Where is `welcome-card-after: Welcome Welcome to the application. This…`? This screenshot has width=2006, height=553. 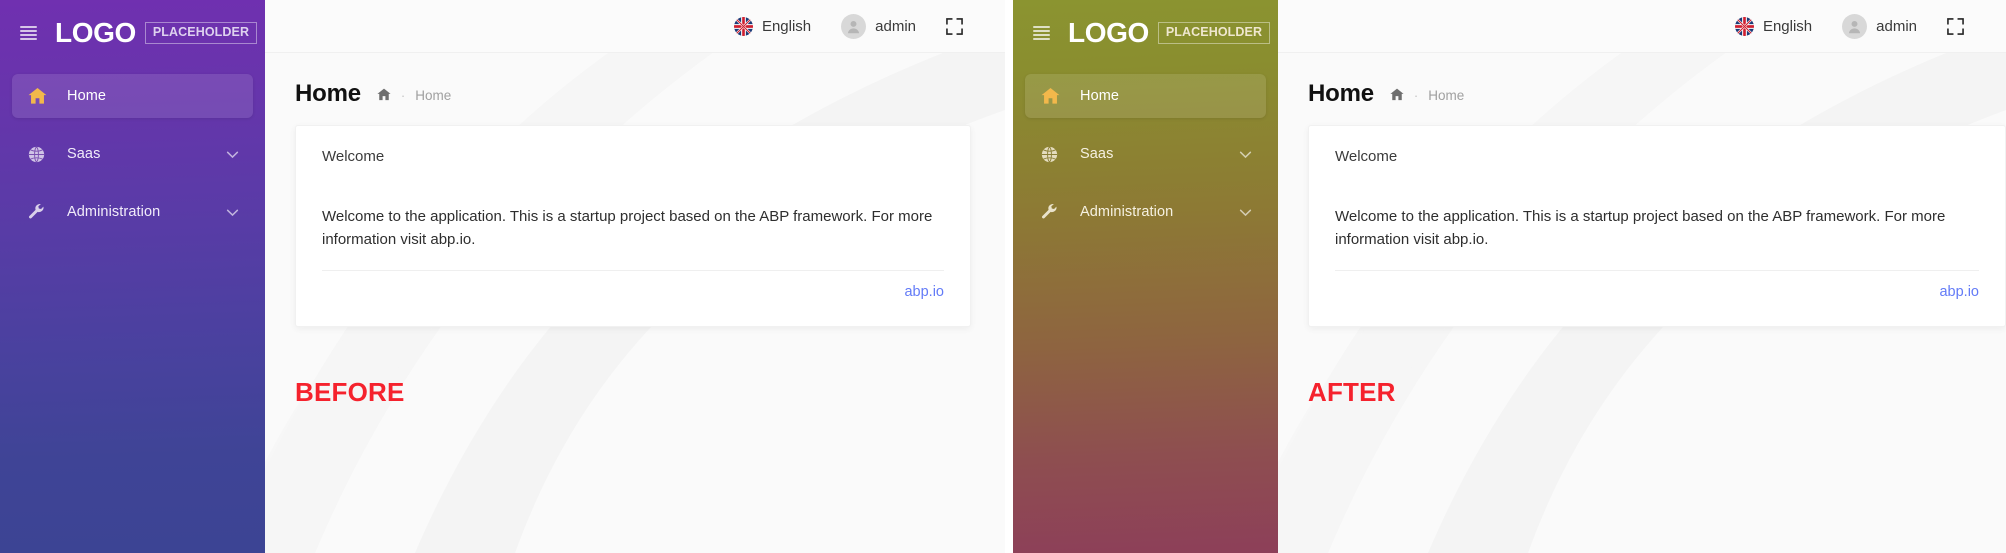
welcome-card-after: Welcome Welcome to the application. This… is located at coordinates (1657, 226).